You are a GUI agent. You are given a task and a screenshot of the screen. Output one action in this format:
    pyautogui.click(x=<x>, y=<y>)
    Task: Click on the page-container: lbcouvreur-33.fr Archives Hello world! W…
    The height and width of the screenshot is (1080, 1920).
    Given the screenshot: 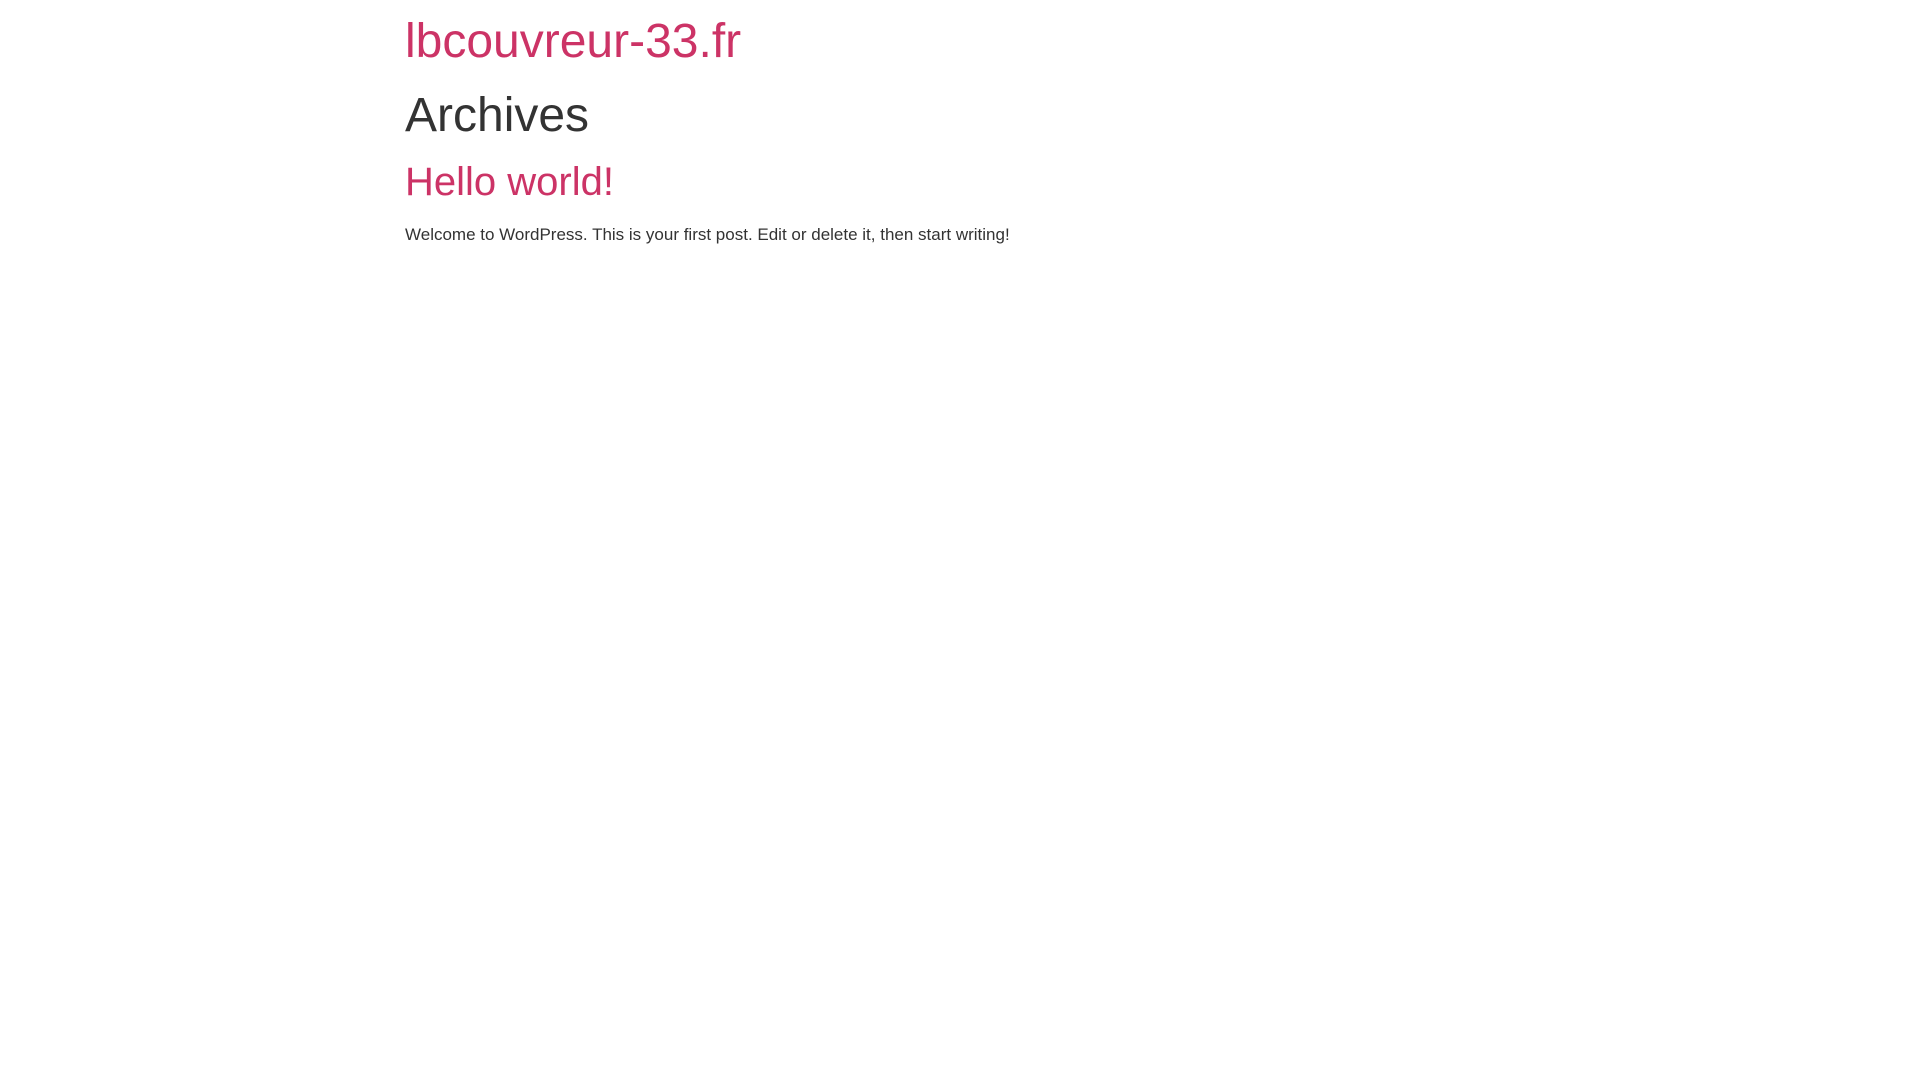 What is the action you would take?
    pyautogui.click(x=960, y=124)
    